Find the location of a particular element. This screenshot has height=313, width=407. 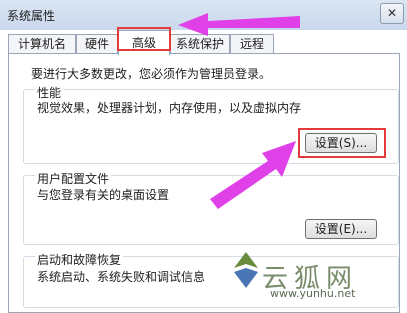

startup-title: 启动和故障恢复 is located at coordinates (79, 259).